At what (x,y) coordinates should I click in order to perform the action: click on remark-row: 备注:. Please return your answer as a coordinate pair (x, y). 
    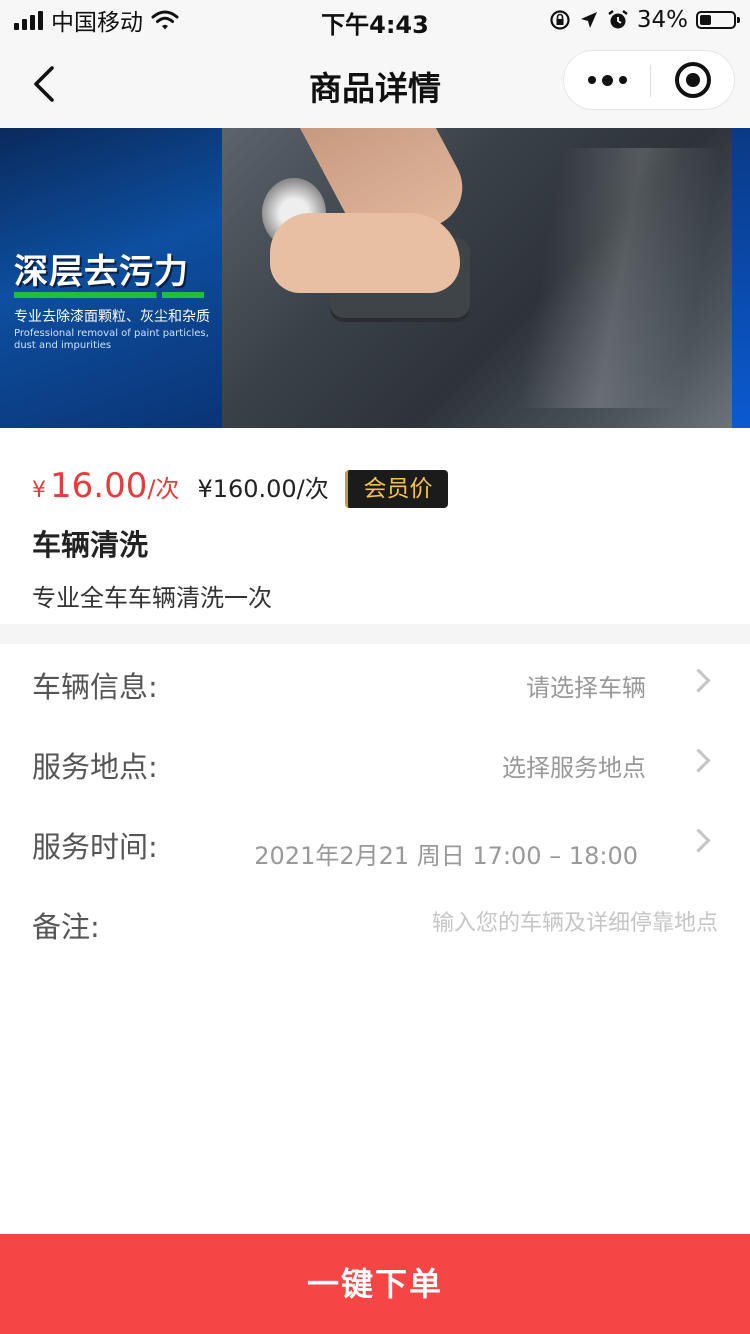
    Looking at the image, I should click on (375, 924).